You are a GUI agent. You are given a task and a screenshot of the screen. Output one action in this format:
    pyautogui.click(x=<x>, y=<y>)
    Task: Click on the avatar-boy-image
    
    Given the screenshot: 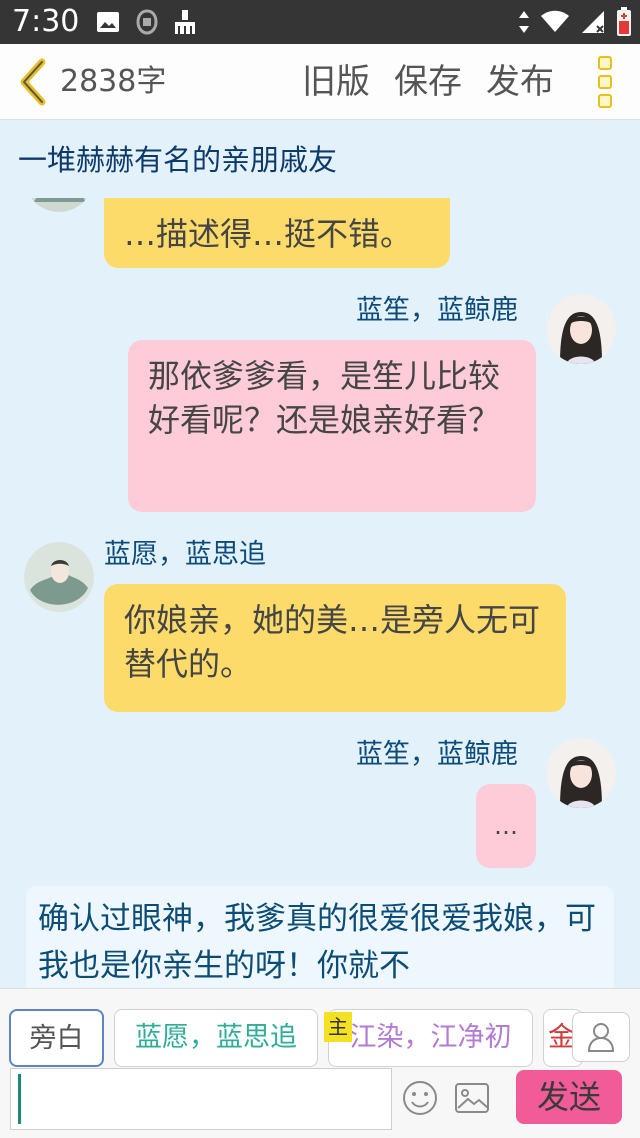 What is the action you would take?
    pyautogui.click(x=59, y=577)
    